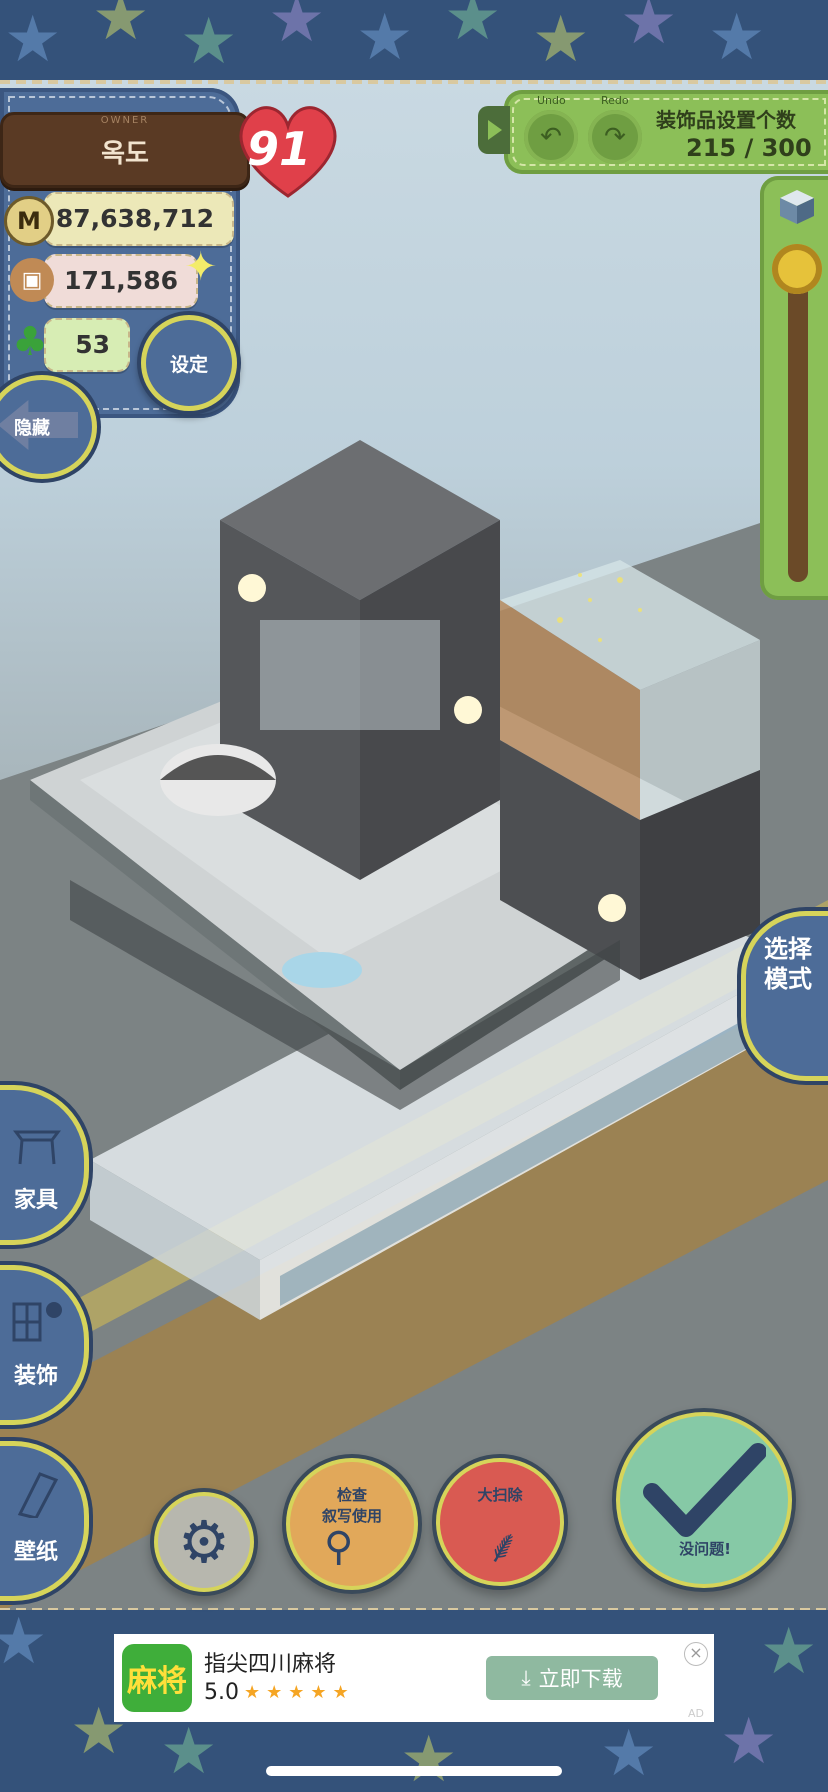 The width and height of the screenshot is (828, 1792). What do you see at coordinates (29, 221) in the screenshot?
I see `money-icon: M` at bounding box center [29, 221].